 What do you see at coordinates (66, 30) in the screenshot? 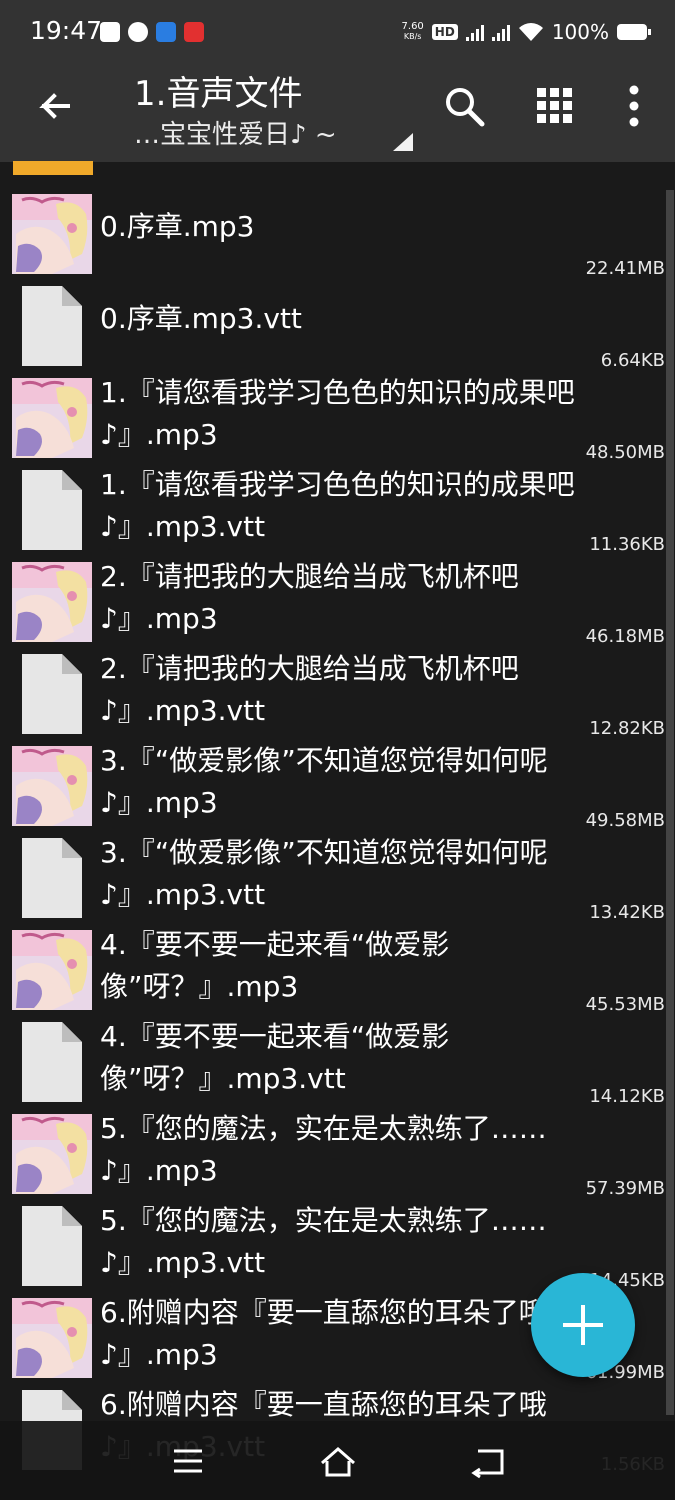
I see `status-time: 19:47` at bounding box center [66, 30].